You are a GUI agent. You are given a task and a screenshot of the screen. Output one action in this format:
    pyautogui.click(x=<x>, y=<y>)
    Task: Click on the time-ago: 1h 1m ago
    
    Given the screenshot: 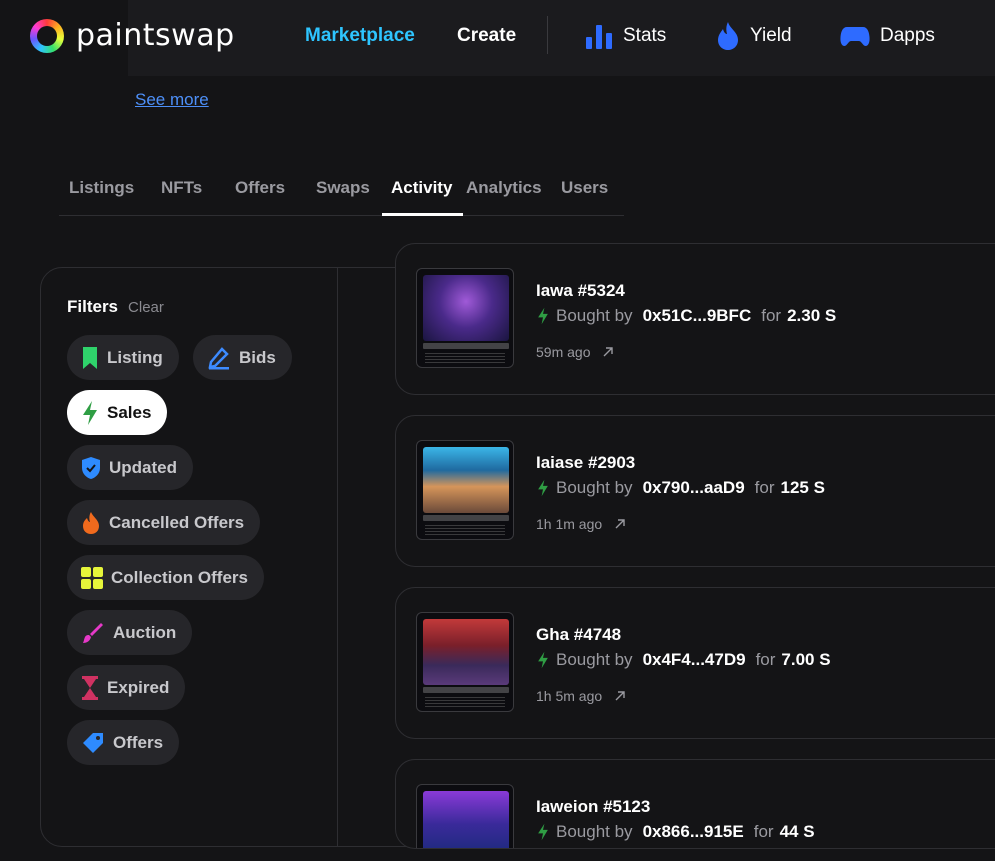 What is the action you would take?
    pyautogui.click(x=569, y=524)
    